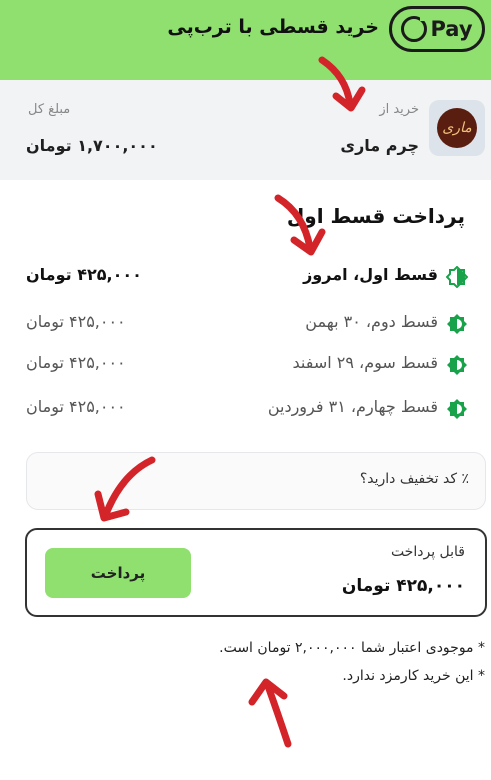 This screenshot has height=780, width=491. What do you see at coordinates (247, 324) in the screenshot?
I see `installment-row-2: قسط دوم، ۳۰ بهمن ۴۲۵,۰۰۰ تومان` at bounding box center [247, 324].